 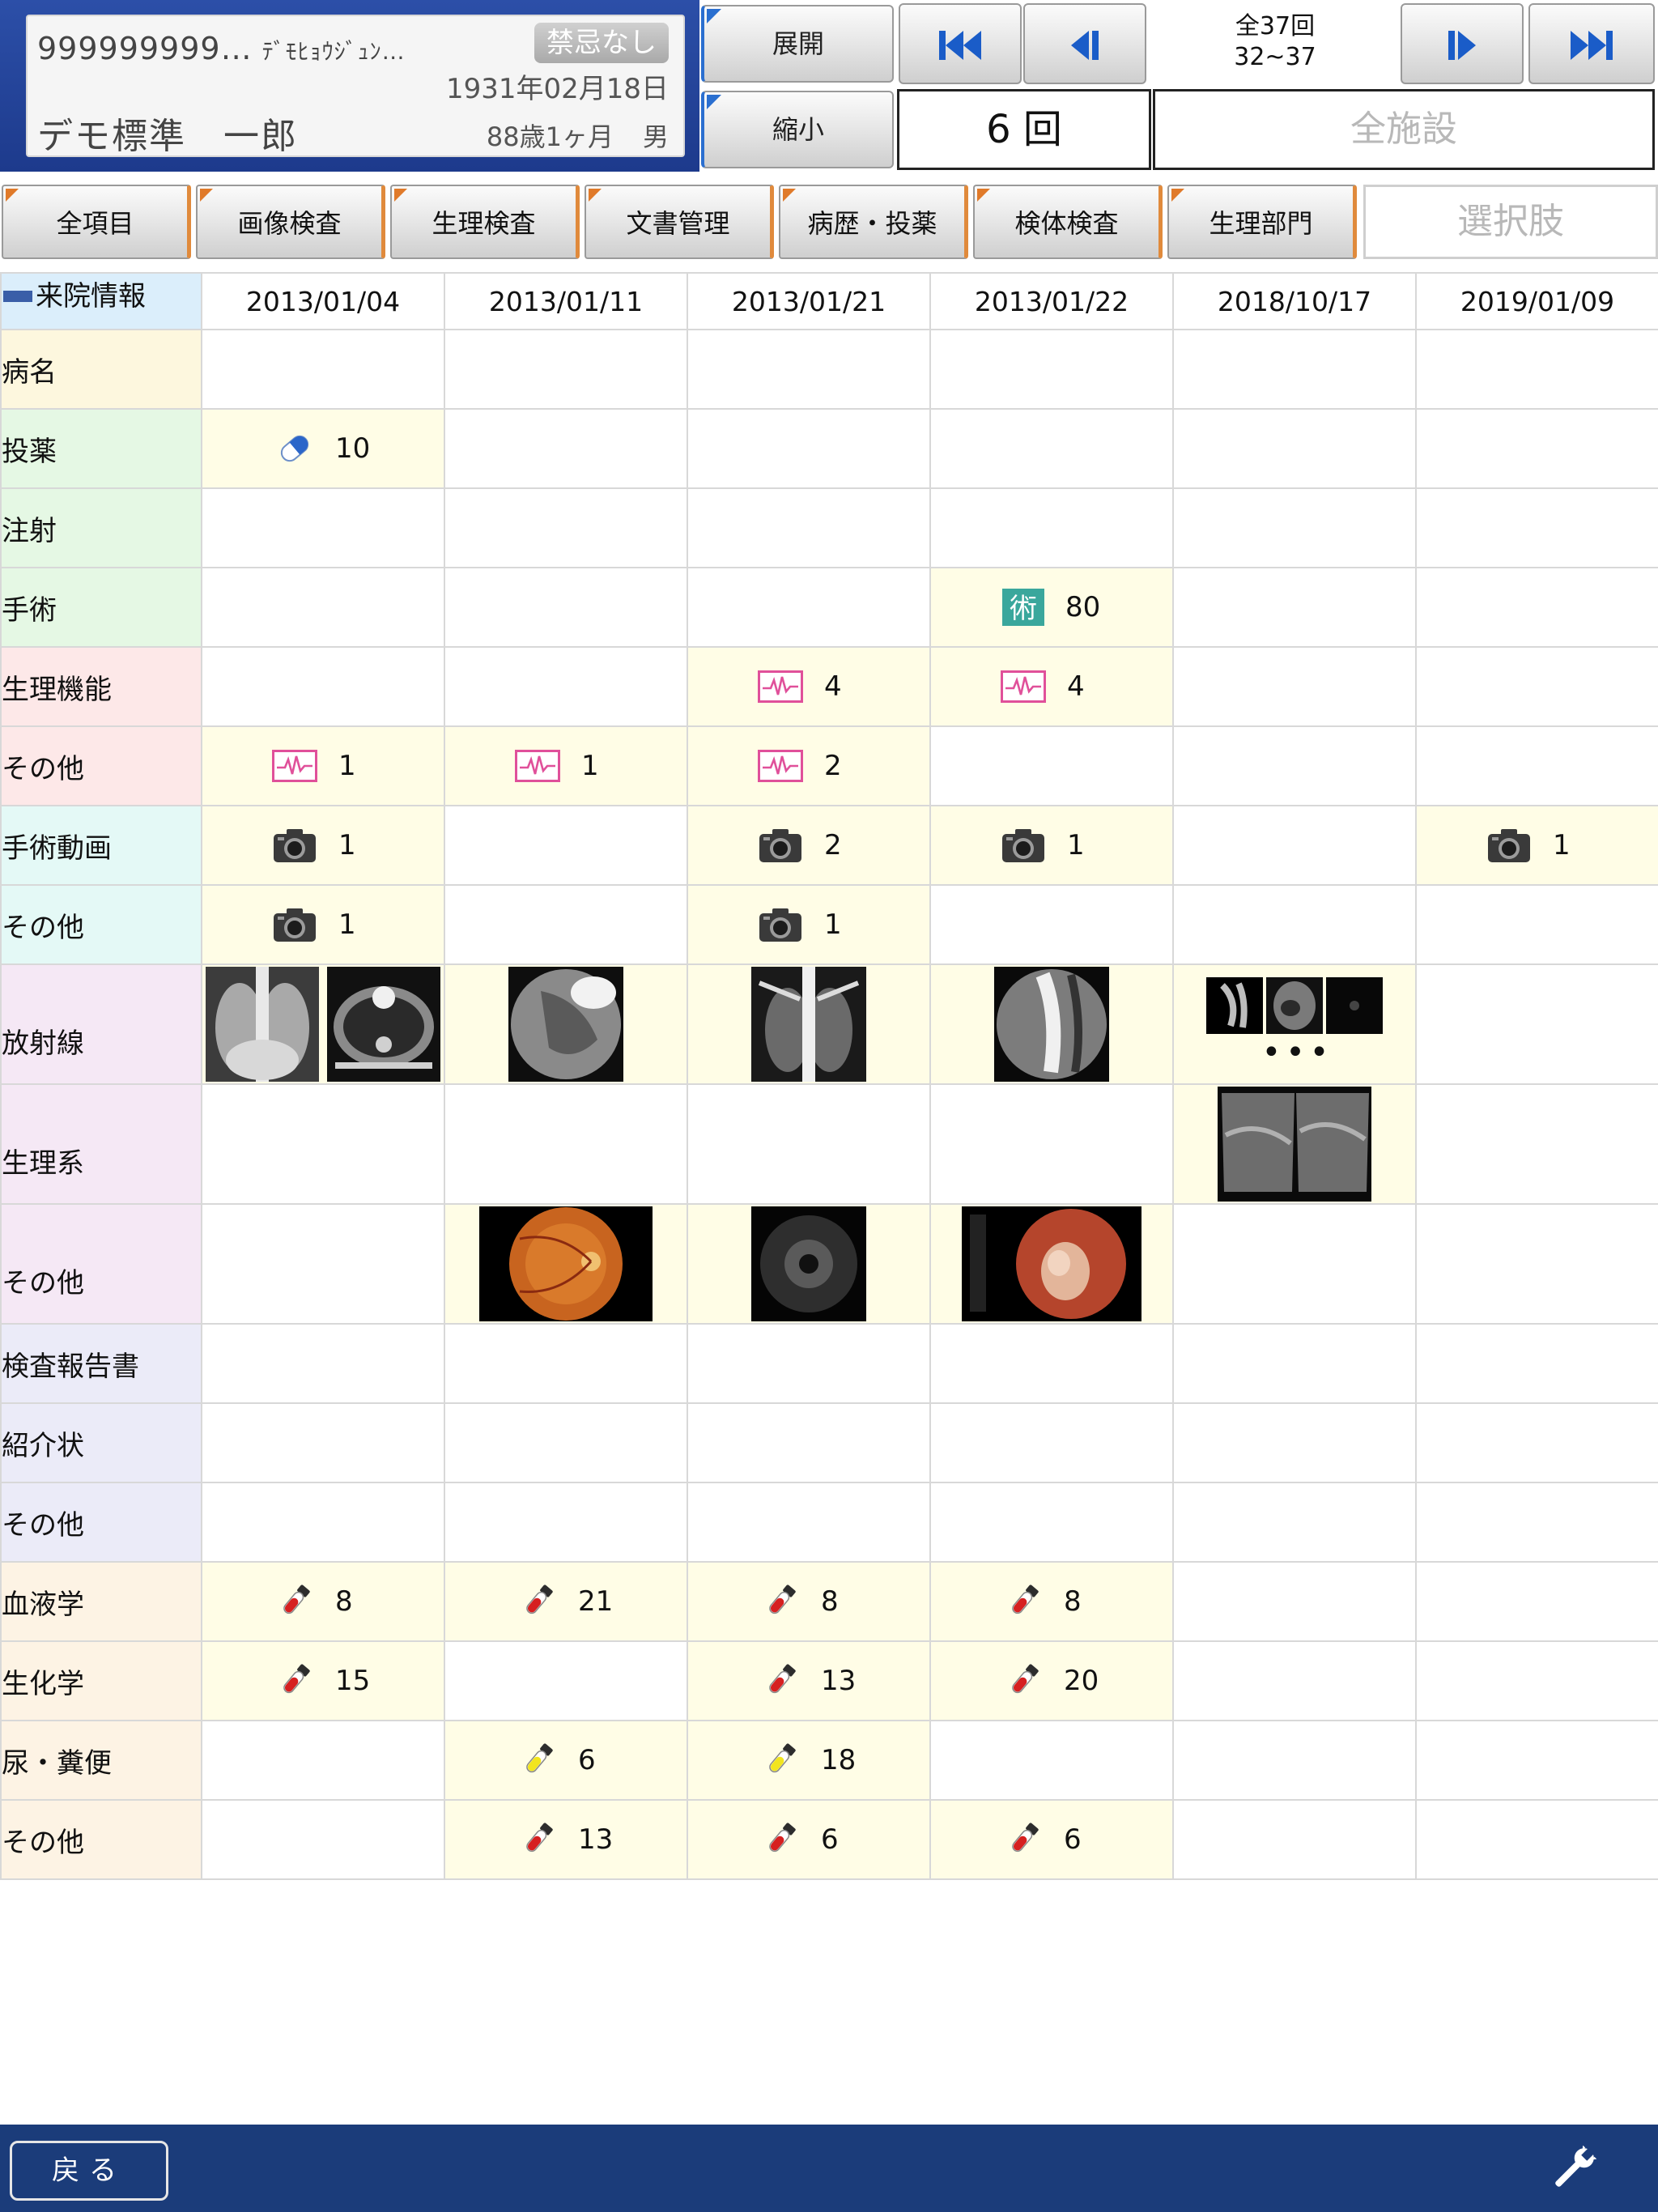 I want to click on option-select: 選択肢, so click(x=1510, y=222).